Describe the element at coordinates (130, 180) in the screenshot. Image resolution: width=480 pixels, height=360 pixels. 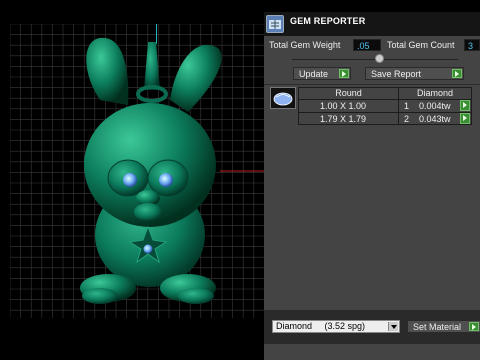
I see `left-eye-gem` at that location.